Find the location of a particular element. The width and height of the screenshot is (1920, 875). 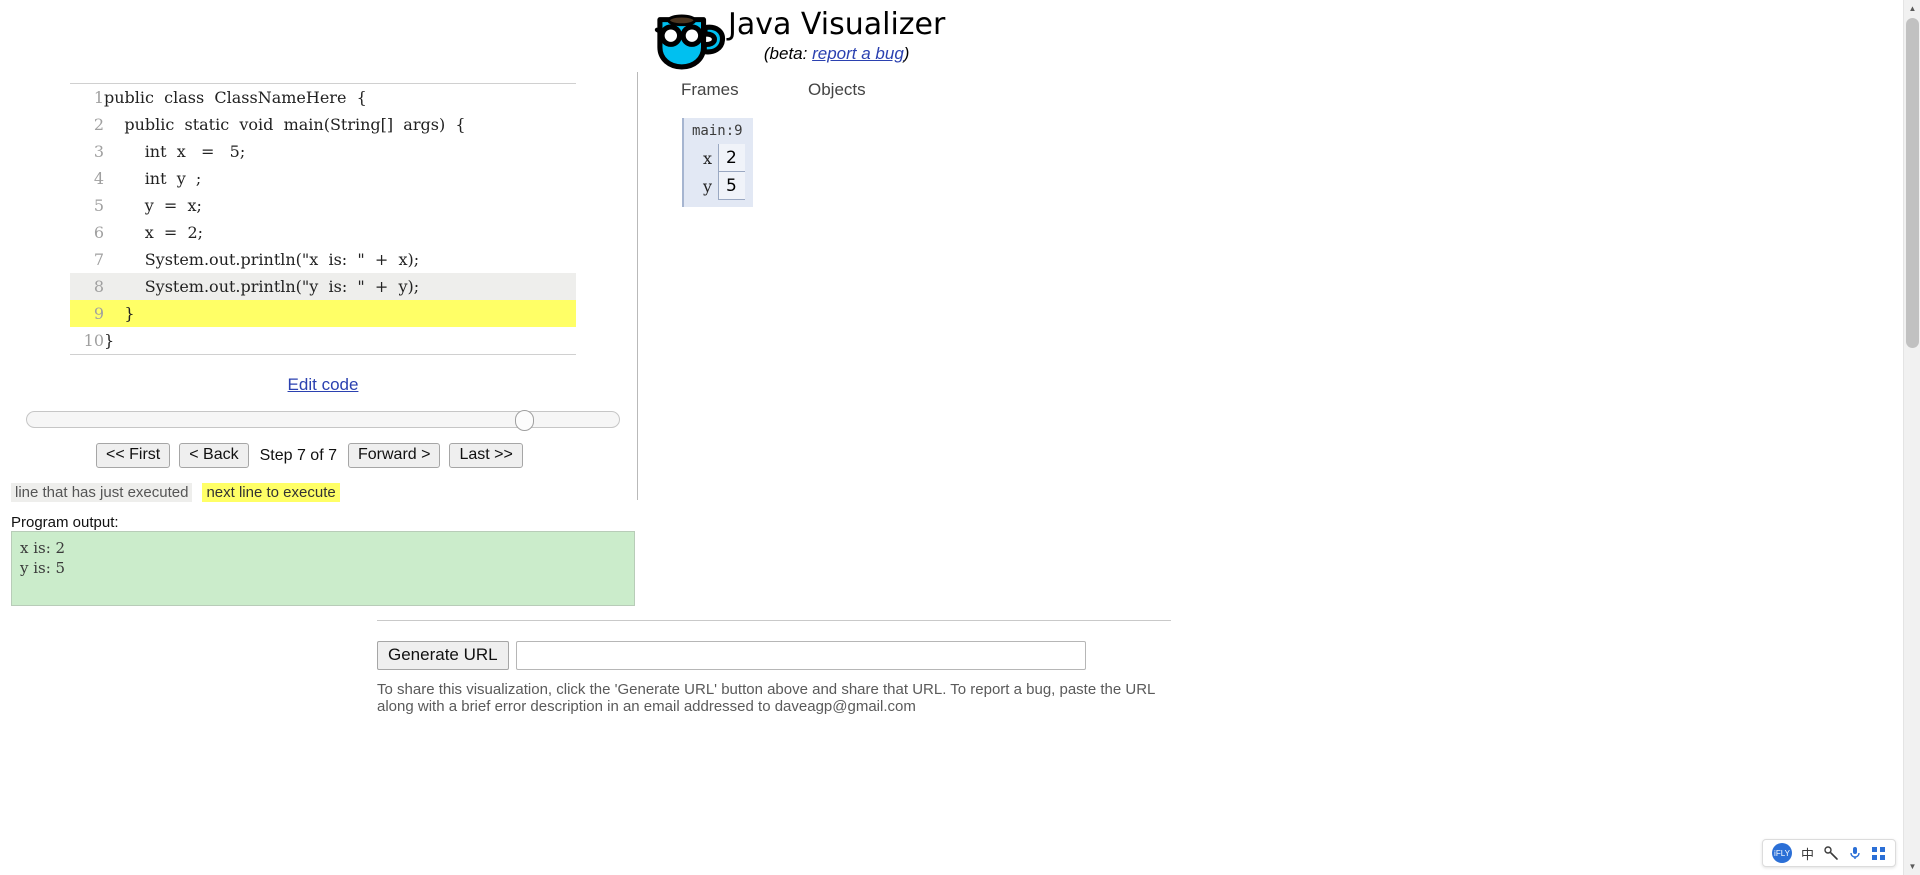

code-line-row: 4 int y ; is located at coordinates (323, 178).